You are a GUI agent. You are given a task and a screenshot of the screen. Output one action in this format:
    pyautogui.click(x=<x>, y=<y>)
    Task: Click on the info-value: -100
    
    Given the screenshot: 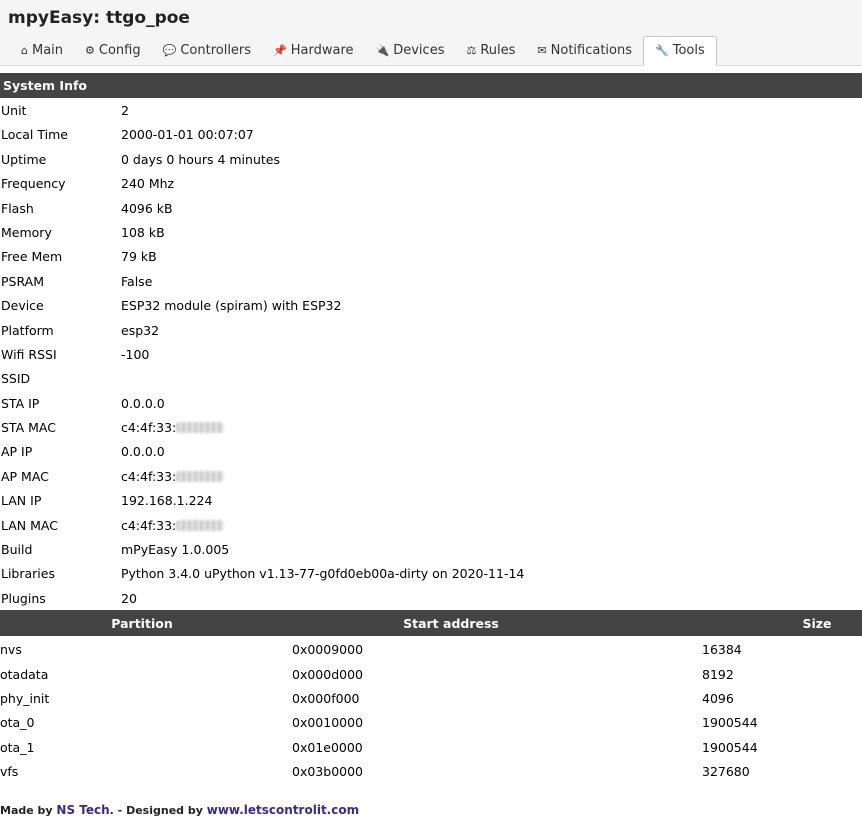 What is the action you would take?
    pyautogui.click(x=135, y=354)
    